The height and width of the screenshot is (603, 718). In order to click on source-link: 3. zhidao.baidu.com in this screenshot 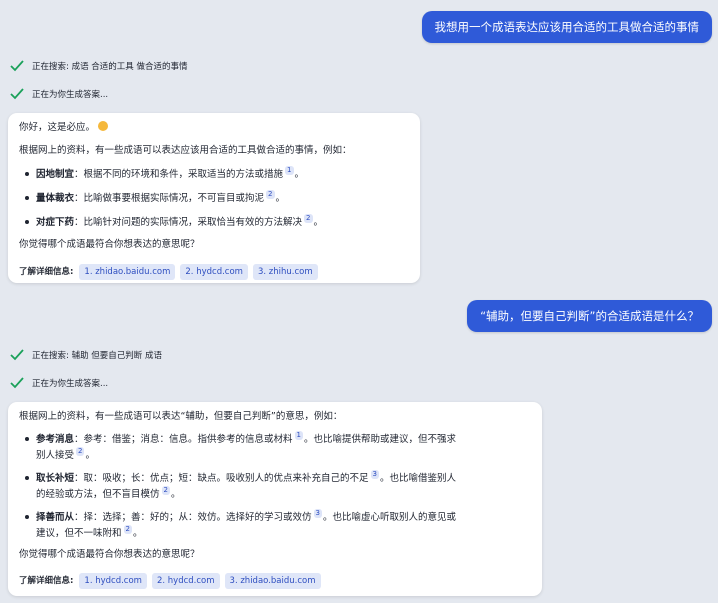, I will do `click(272, 581)`.